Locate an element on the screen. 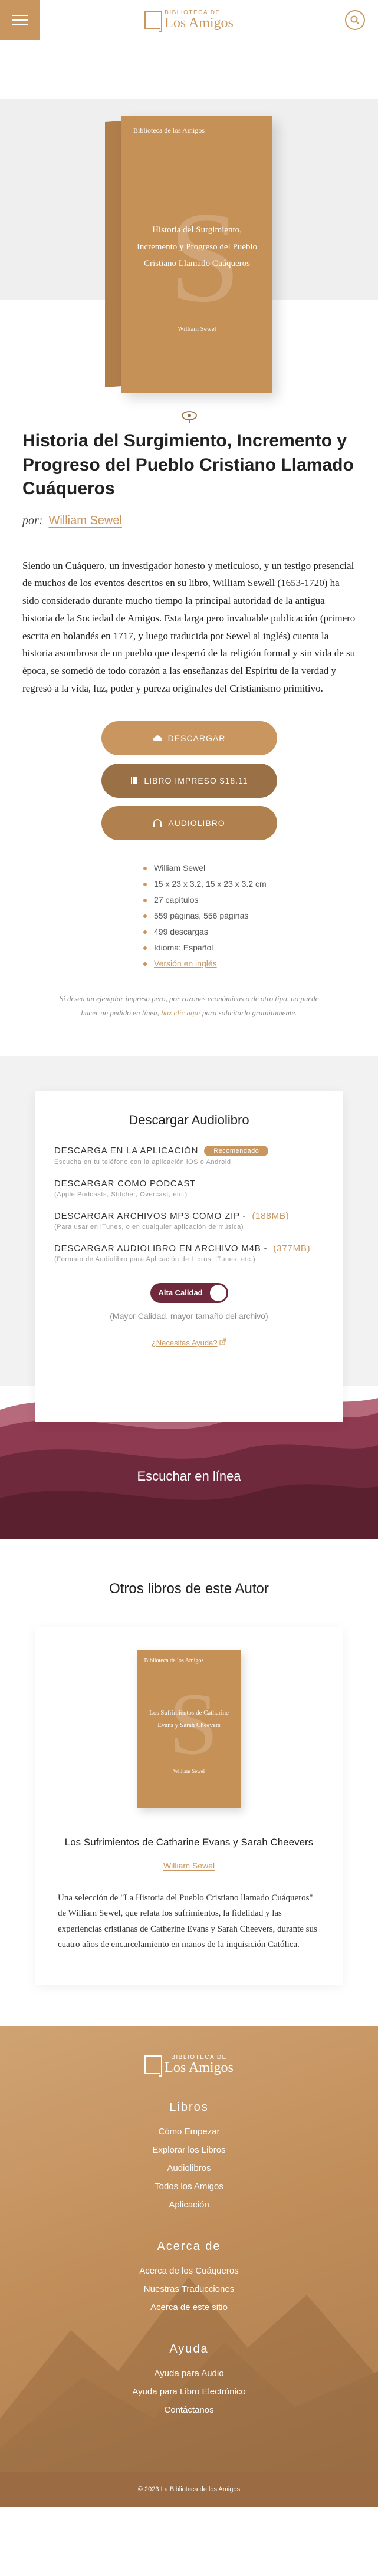 The image size is (378, 2576). footer-link-explore: Explorar los Libros is located at coordinates (189, 2150).